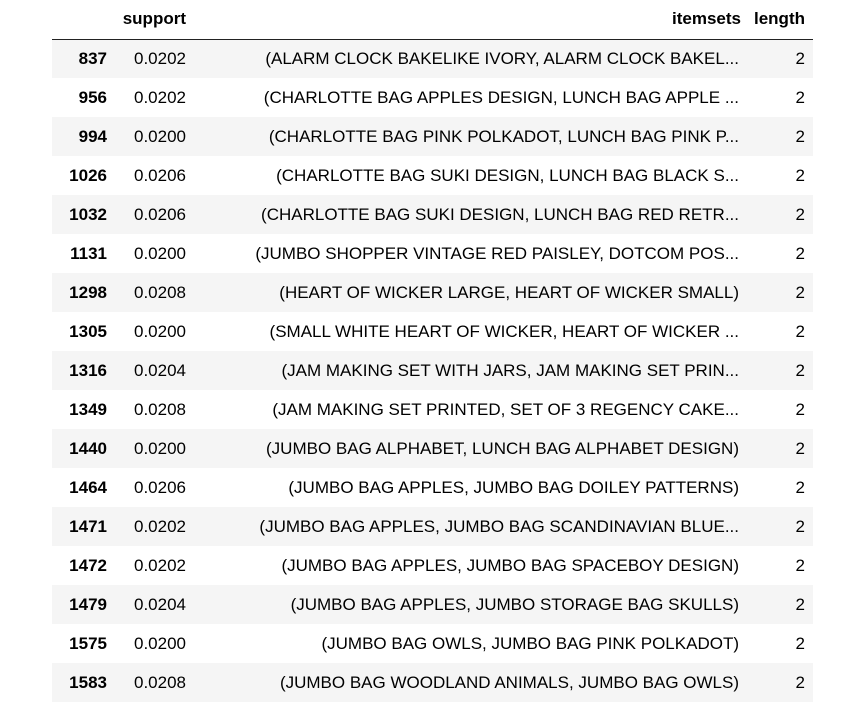  What do you see at coordinates (88, 565) in the screenshot?
I see `row-index: 1472` at bounding box center [88, 565].